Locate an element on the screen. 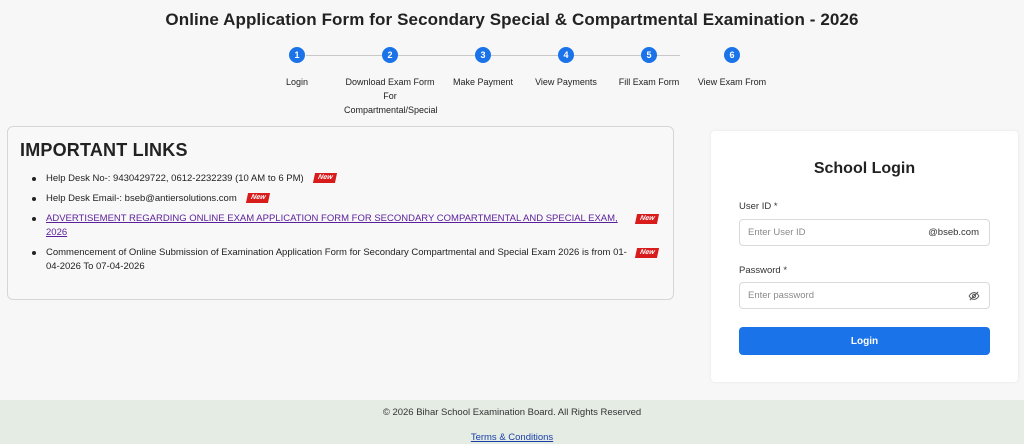  step-view-exam-form: 6 View Exam From is located at coordinates (732, 68).